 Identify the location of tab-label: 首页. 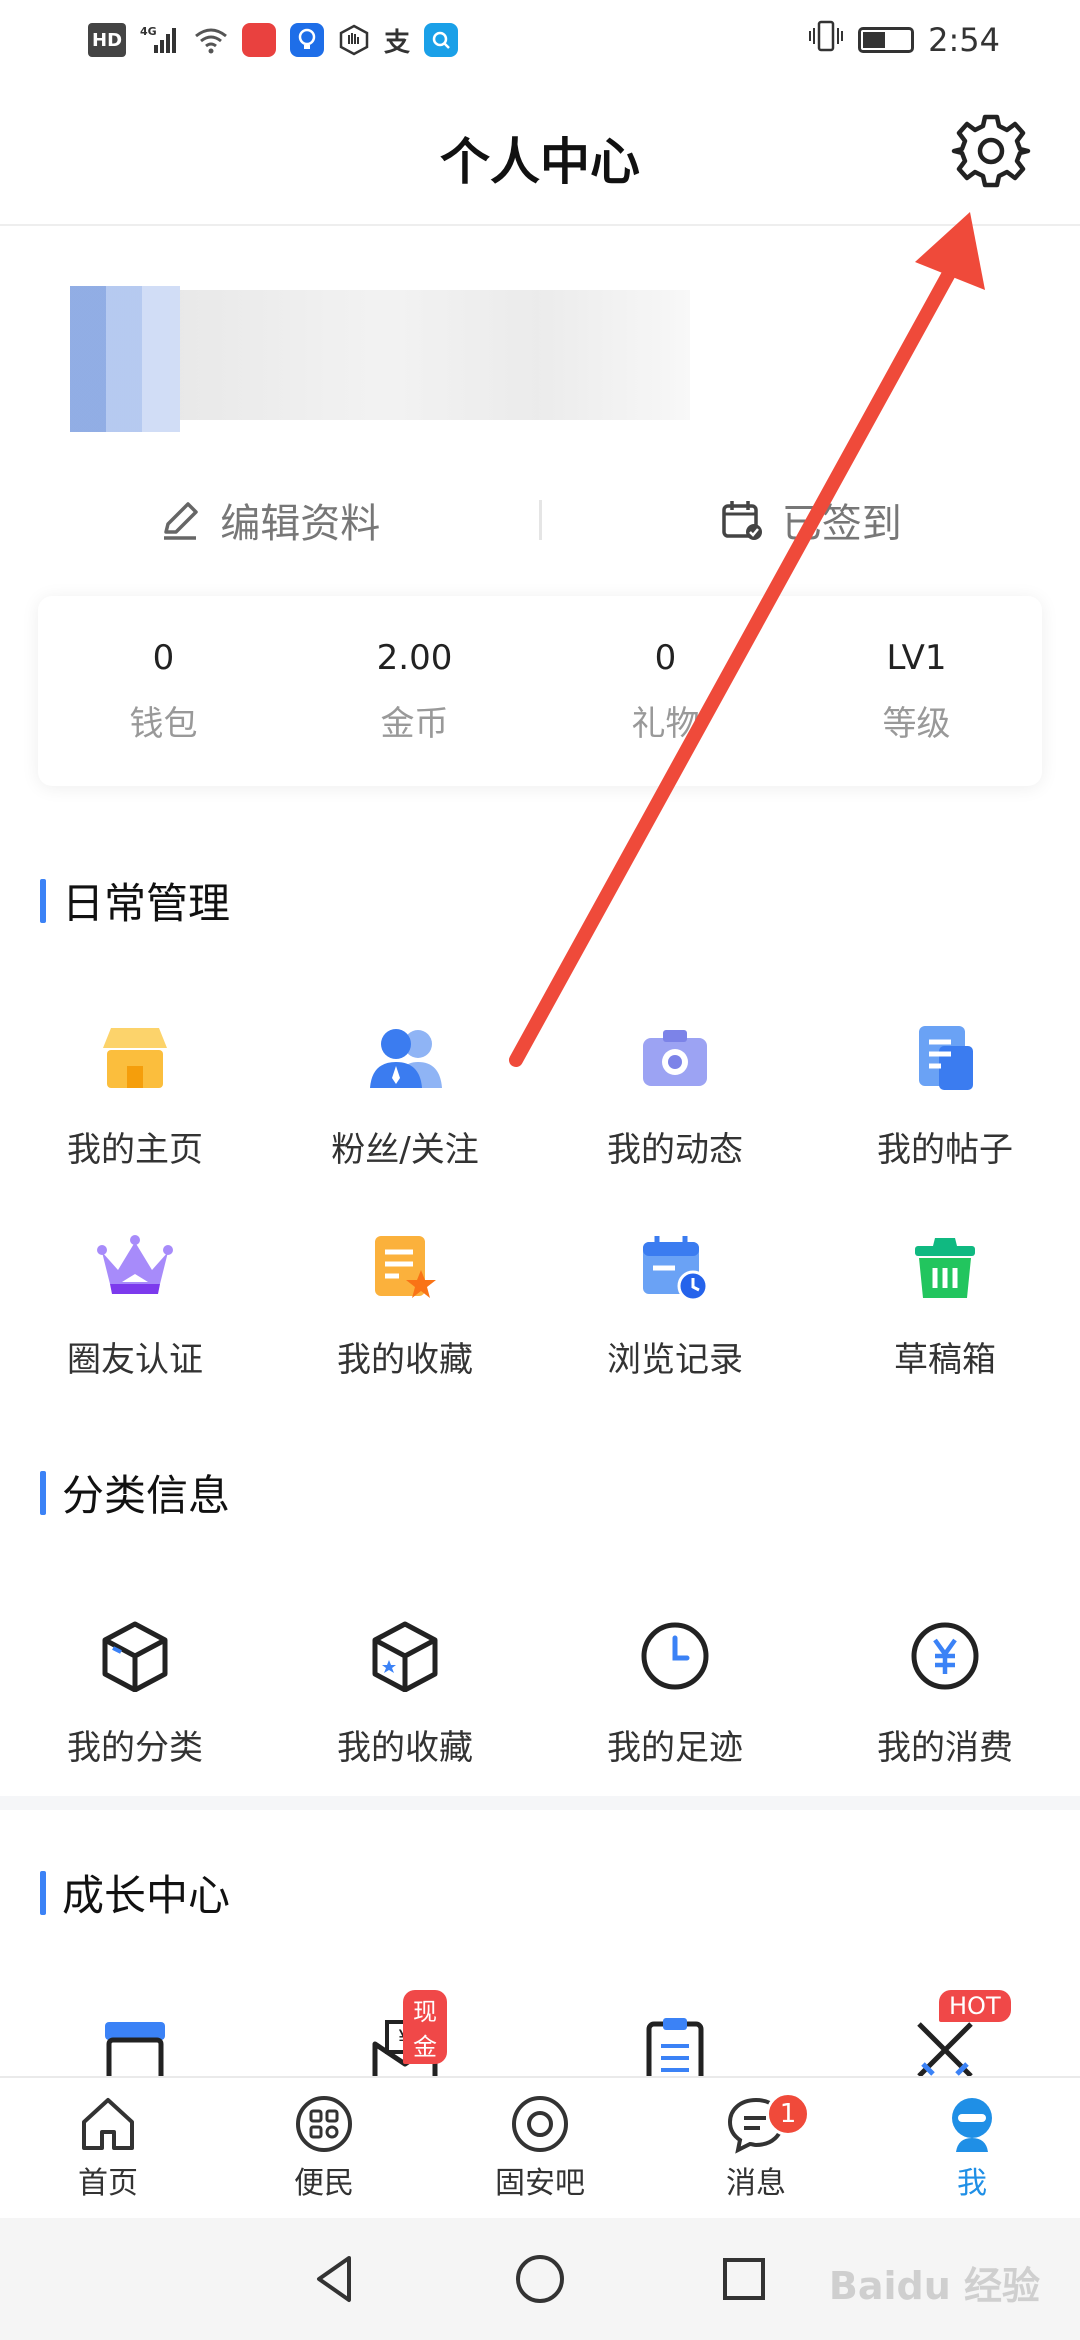
(108, 2183).